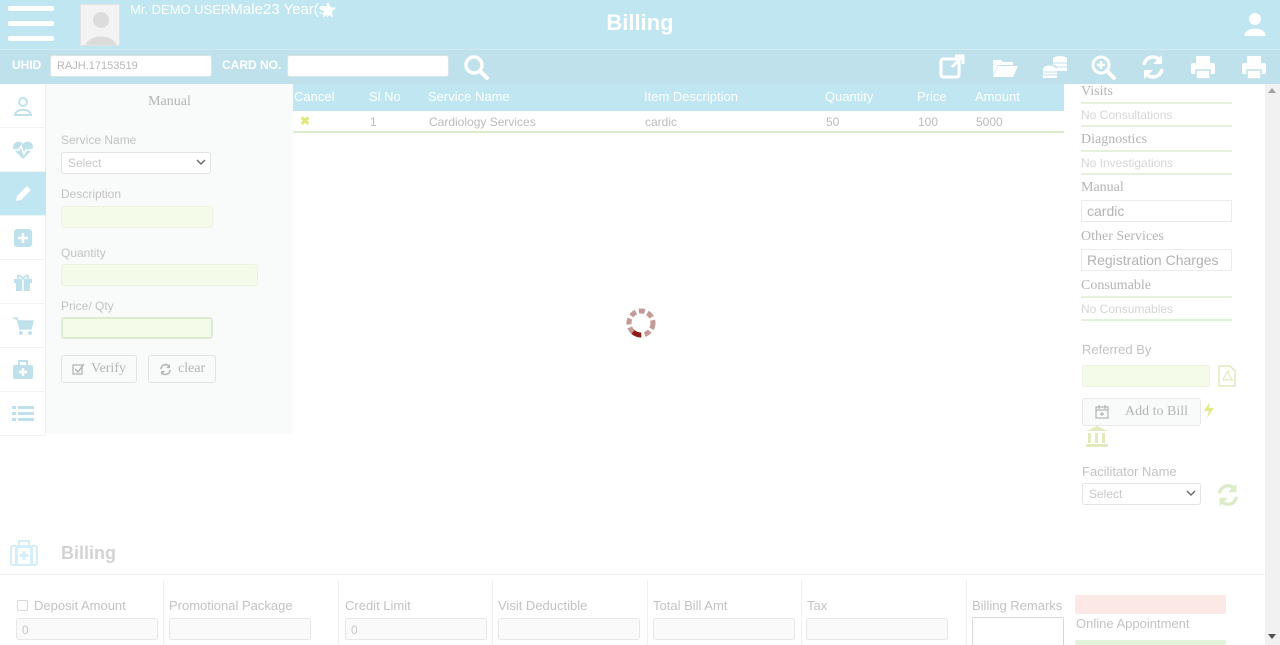 The height and width of the screenshot is (645, 1280). What do you see at coordinates (22, 605) in the screenshot?
I see `deposit-checkbox` at bounding box center [22, 605].